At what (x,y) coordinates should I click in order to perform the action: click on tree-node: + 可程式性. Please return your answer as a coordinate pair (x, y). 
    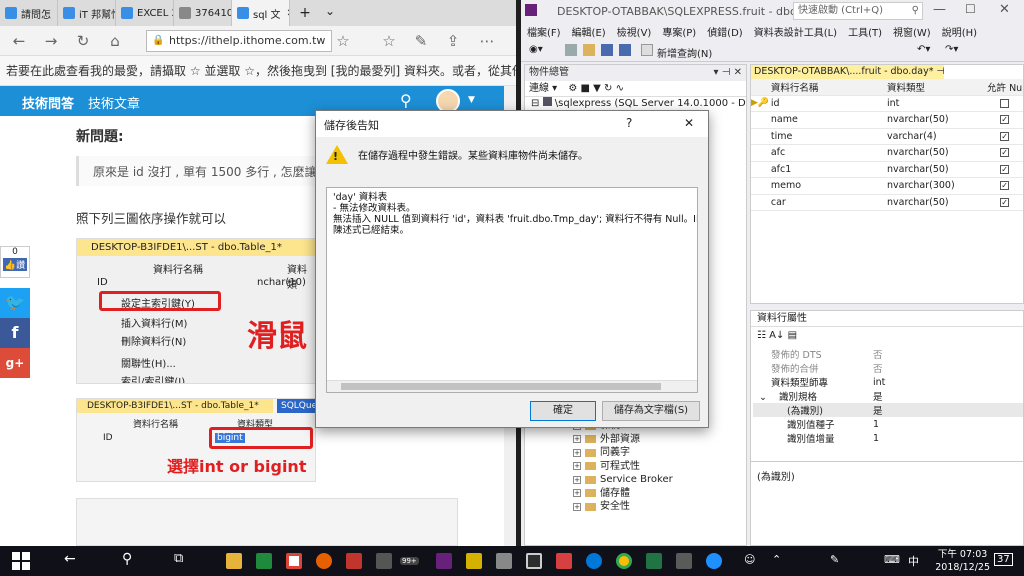
    Looking at the image, I should click on (658, 467).